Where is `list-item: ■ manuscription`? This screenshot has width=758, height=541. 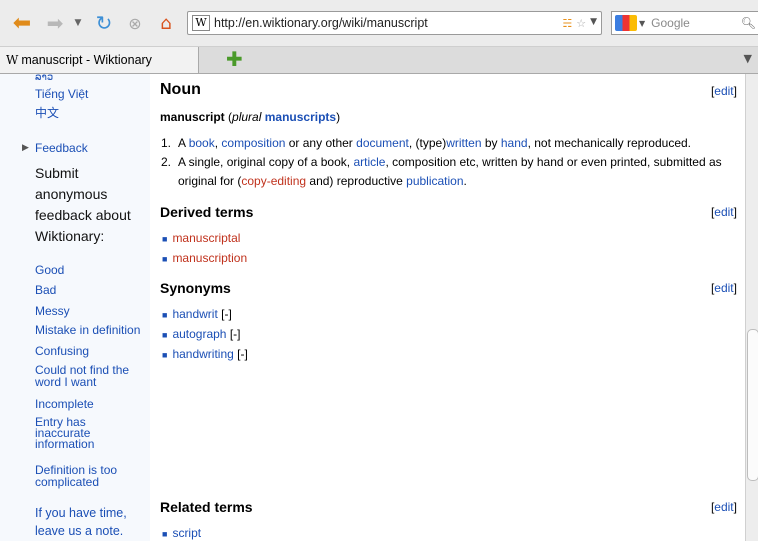 list-item: ■ manuscription is located at coordinates (205, 258).